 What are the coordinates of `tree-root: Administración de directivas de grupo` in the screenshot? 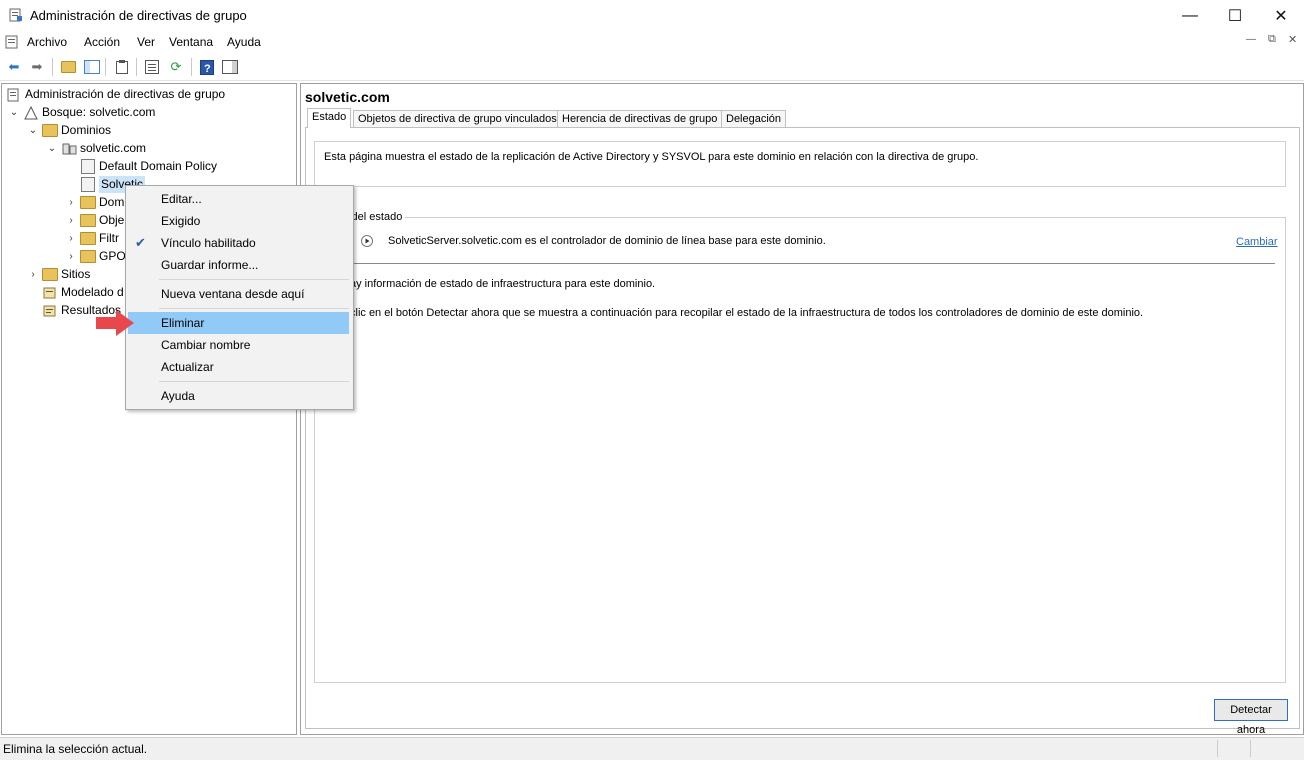 It's located at (115, 94).